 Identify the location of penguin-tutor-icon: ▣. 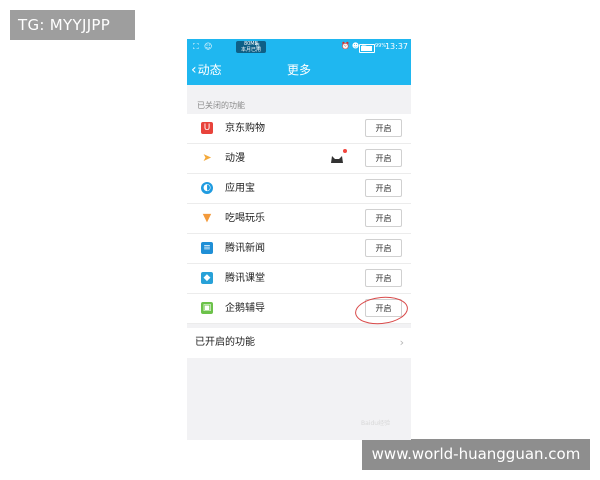
(207, 308).